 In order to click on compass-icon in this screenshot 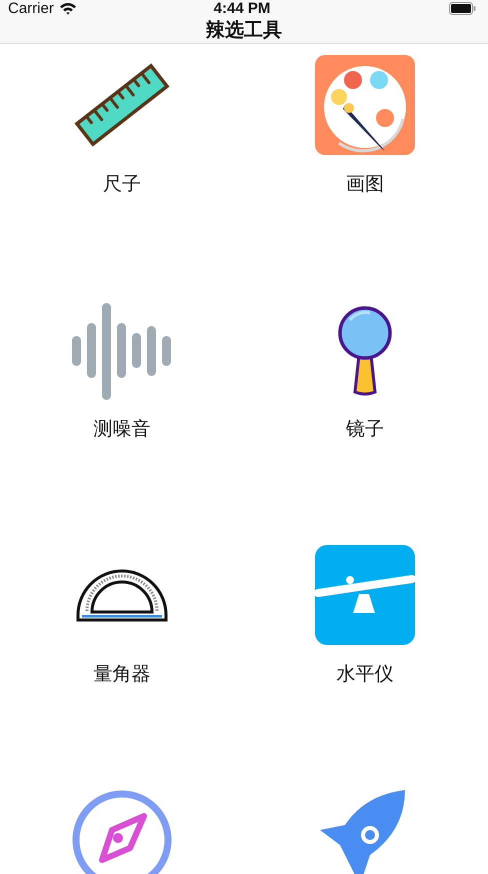, I will do `click(122, 832)`.